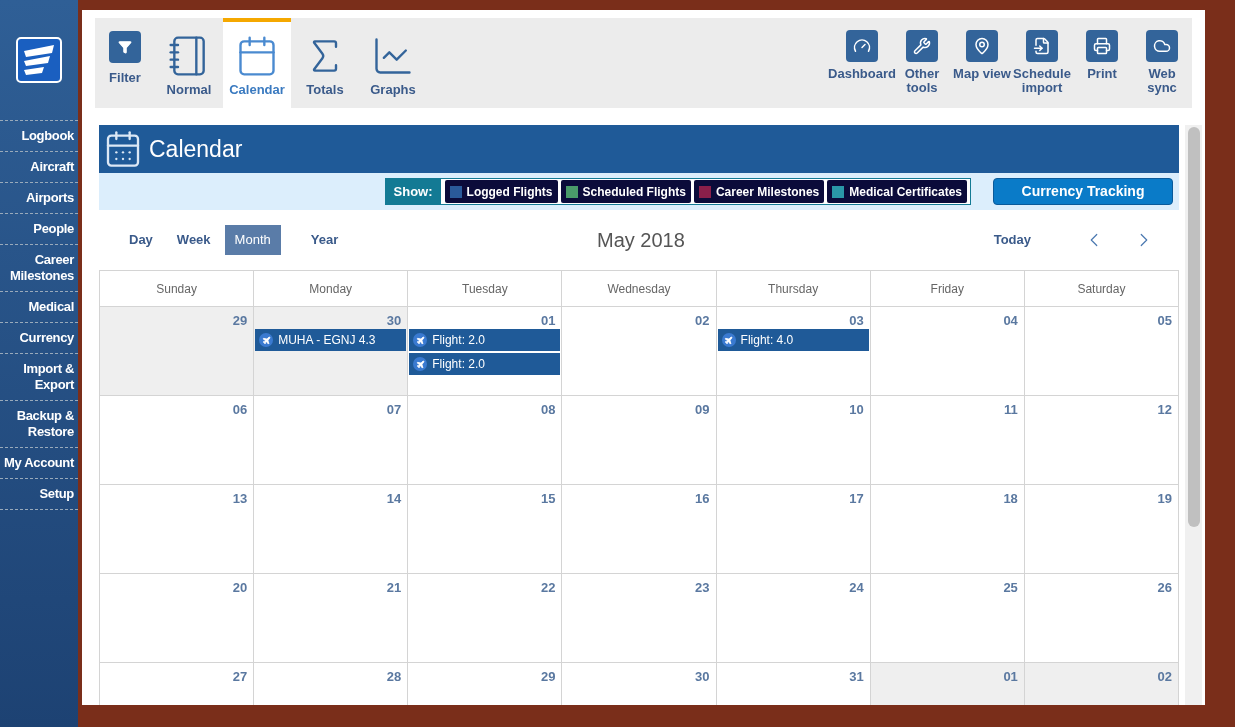  Describe the element at coordinates (1012, 240) in the screenshot. I see `today-button: Today` at that location.